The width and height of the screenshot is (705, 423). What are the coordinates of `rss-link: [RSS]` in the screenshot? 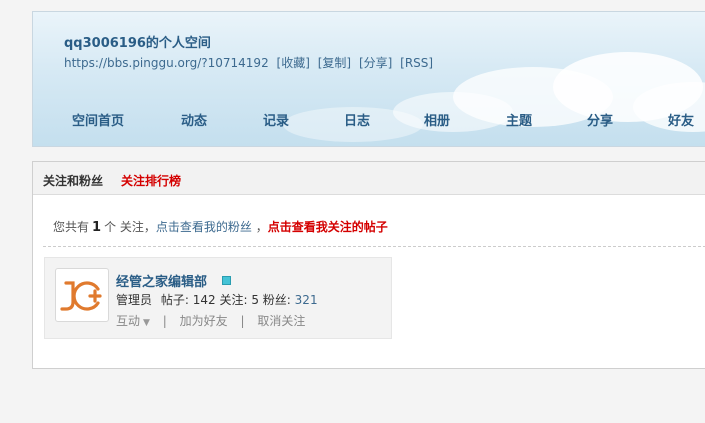 It's located at (416, 63).